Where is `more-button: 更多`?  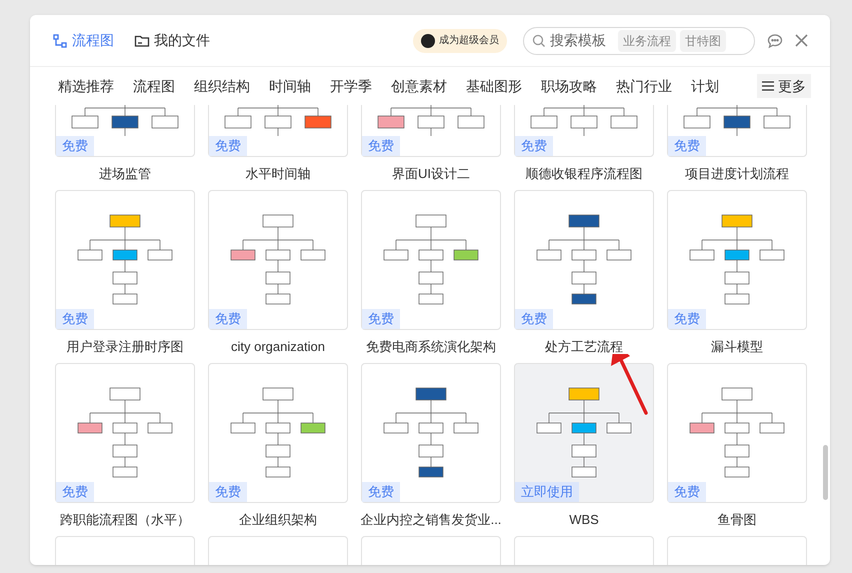
more-button: 更多 is located at coordinates (784, 86).